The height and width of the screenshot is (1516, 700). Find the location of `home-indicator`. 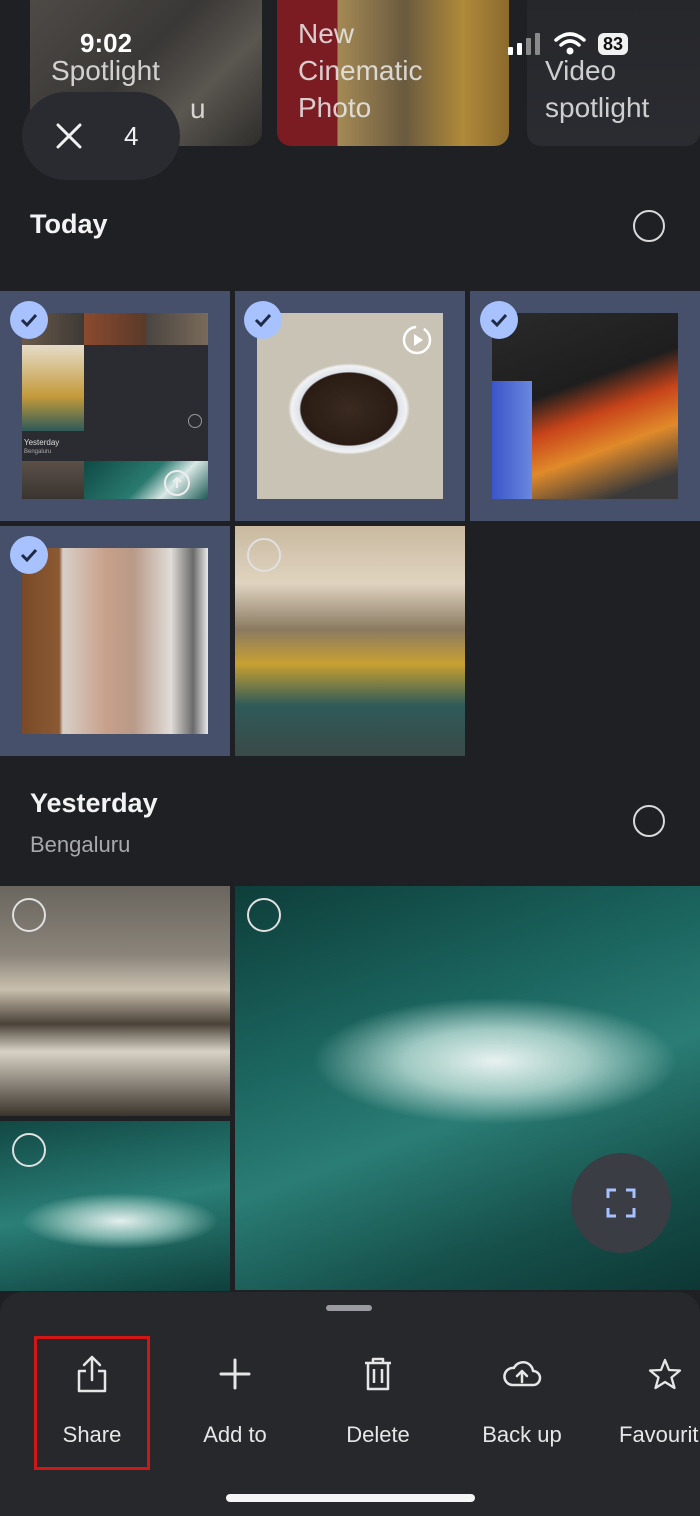

home-indicator is located at coordinates (350, 1498).